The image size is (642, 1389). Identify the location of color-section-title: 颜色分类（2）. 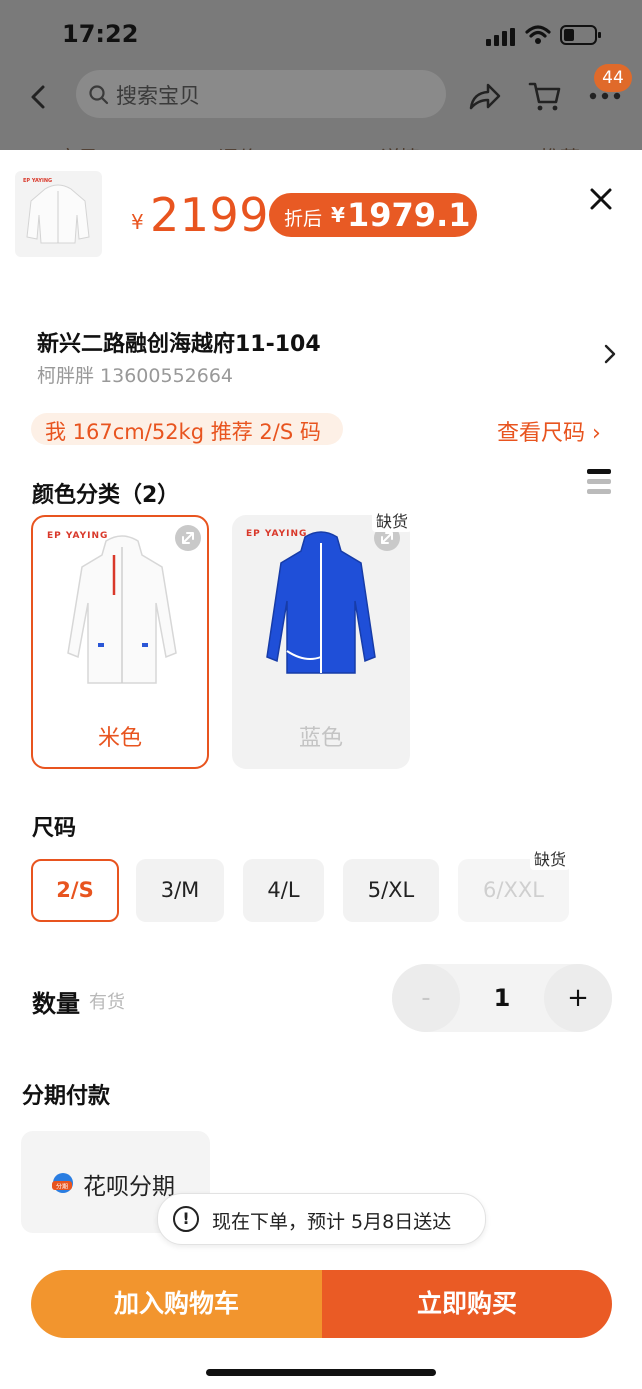
(106, 495).